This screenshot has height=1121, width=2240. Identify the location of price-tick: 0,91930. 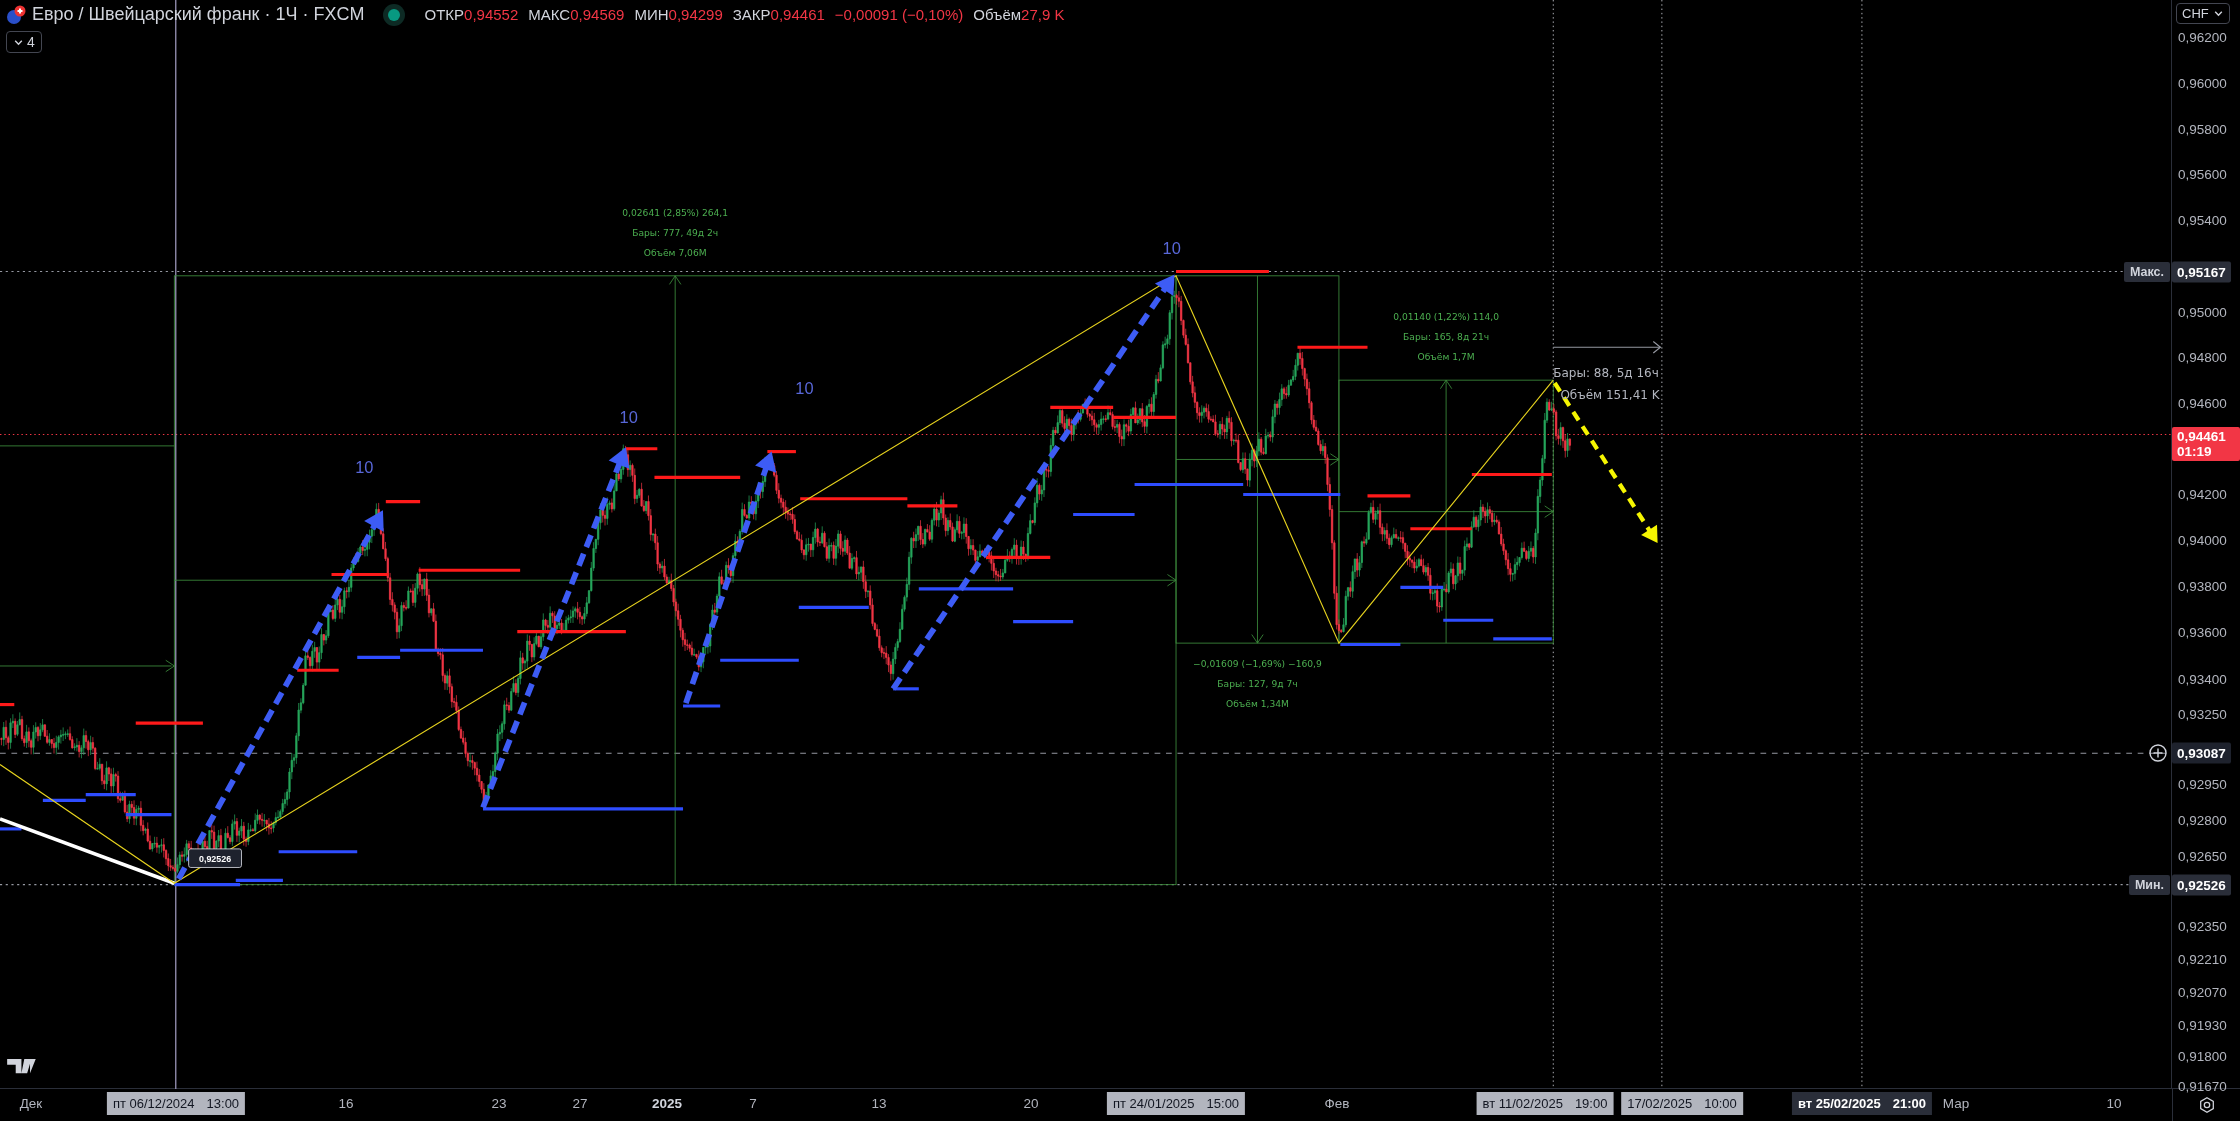
(2202, 1025).